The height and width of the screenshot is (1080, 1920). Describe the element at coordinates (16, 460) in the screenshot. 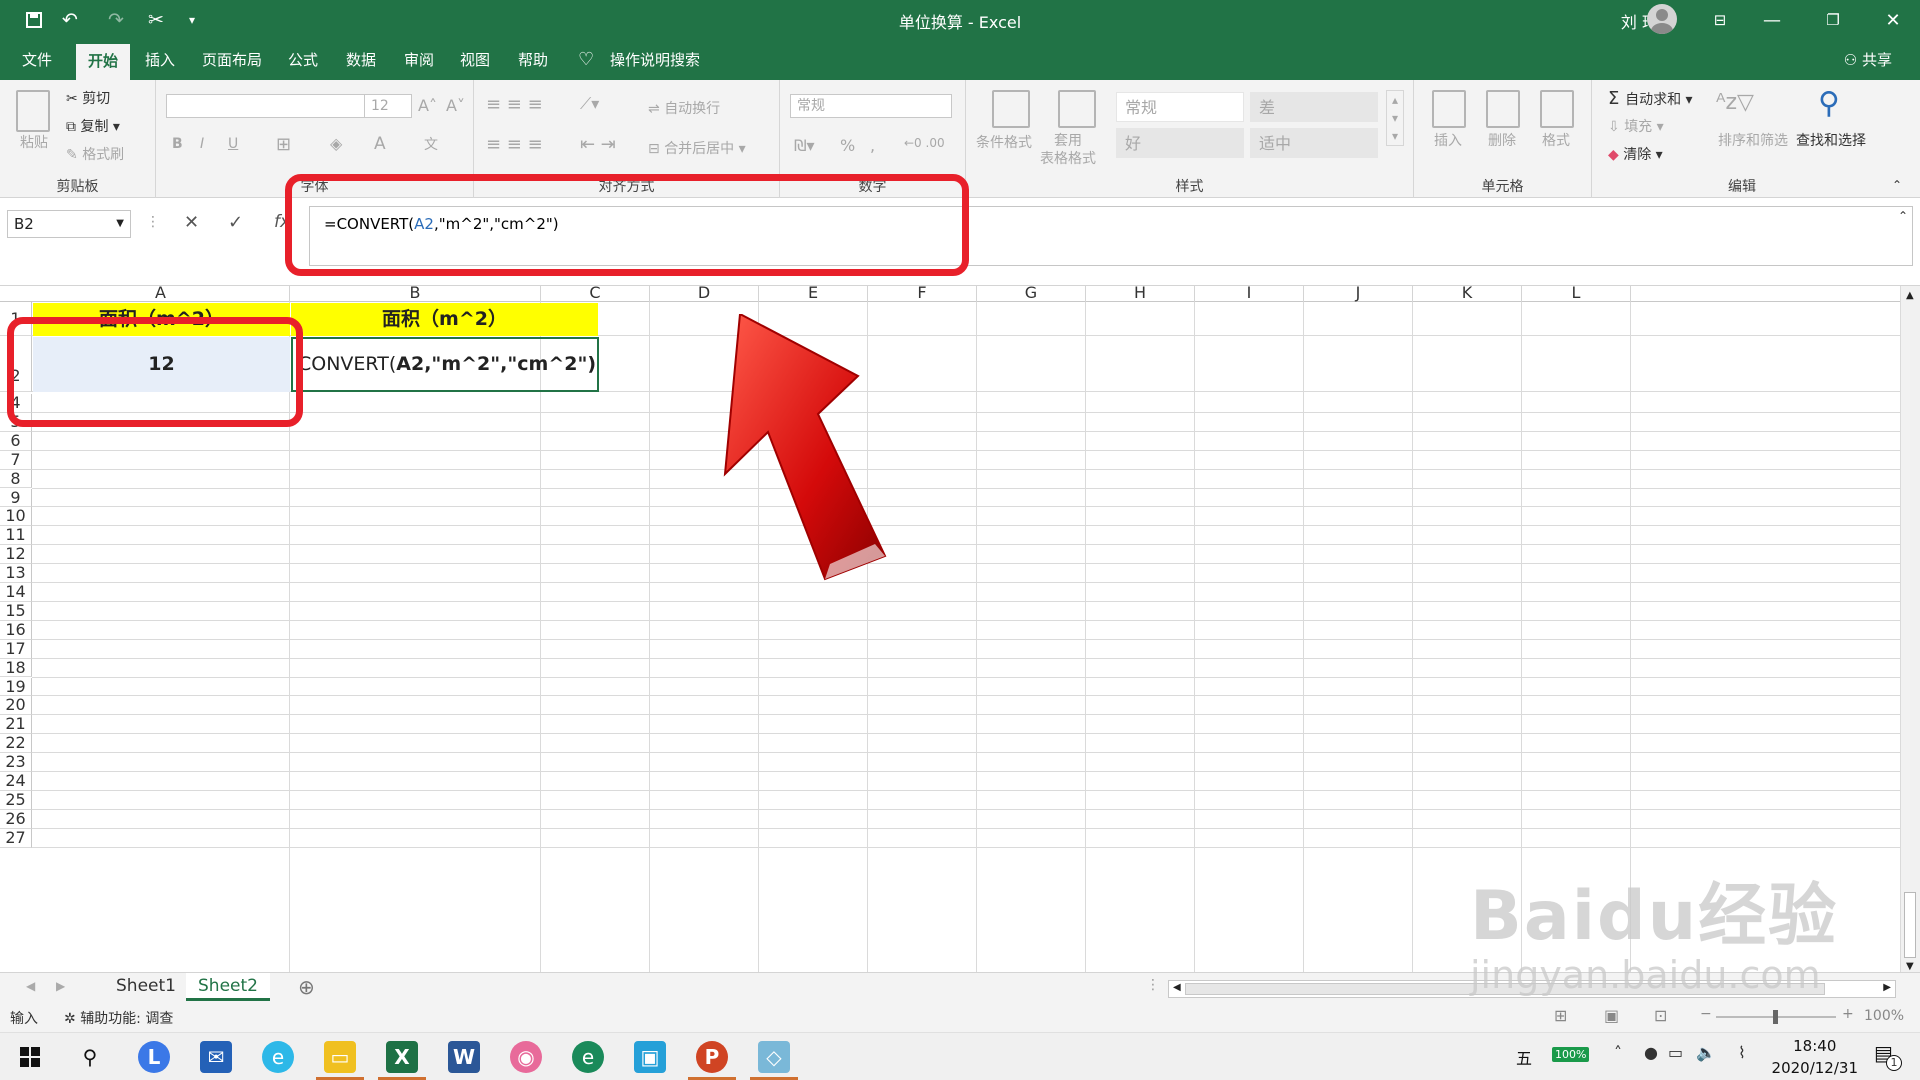

I see `row-header-7: 7` at that location.